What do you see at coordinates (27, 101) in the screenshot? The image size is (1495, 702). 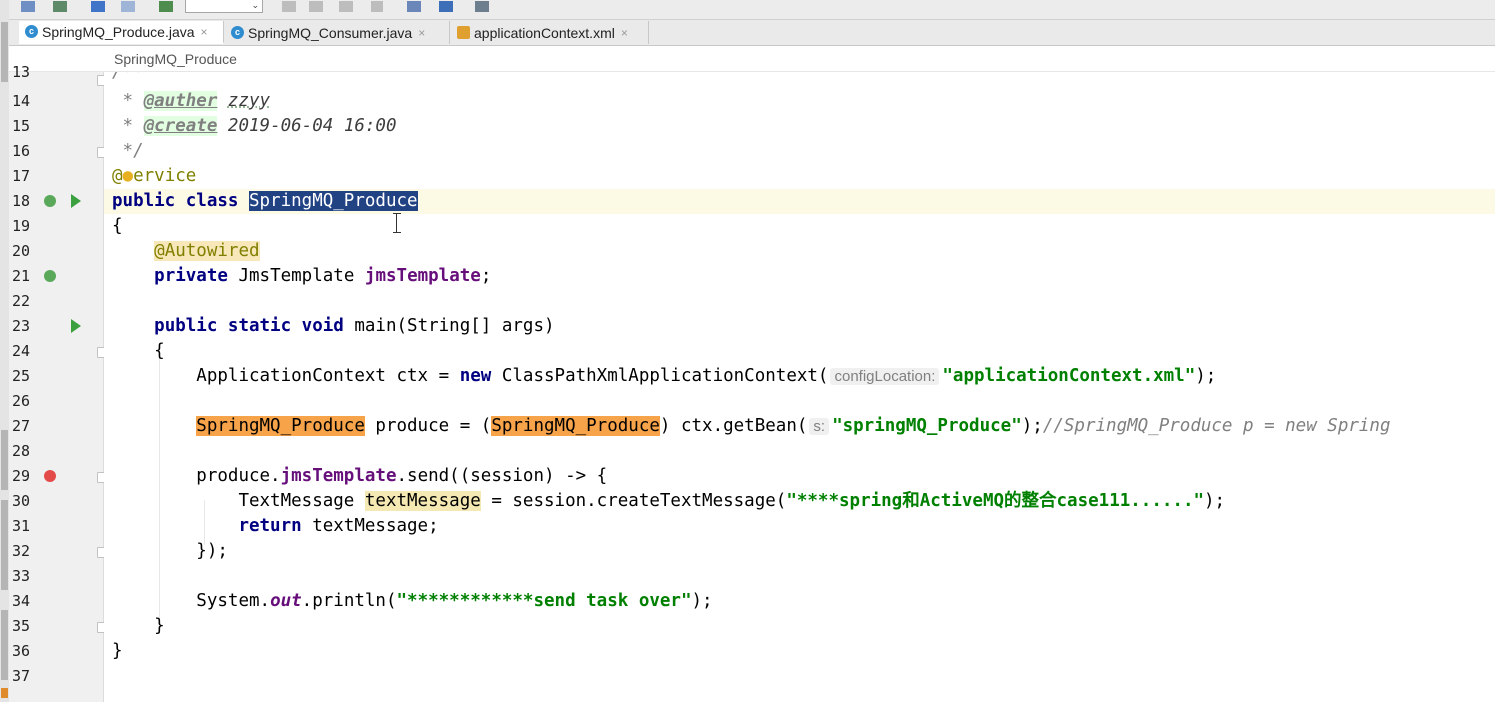 I see `line-number: 14` at bounding box center [27, 101].